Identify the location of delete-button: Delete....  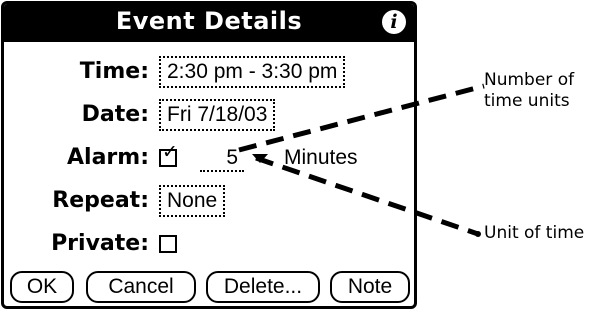
(263, 287).